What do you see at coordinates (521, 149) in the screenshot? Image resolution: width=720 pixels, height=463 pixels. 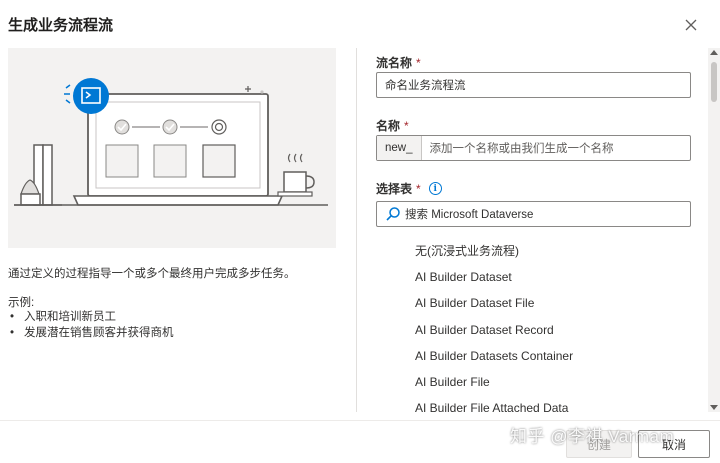 I see `name-placeholder: 添加一个名称或由我们生成一个名称` at bounding box center [521, 149].